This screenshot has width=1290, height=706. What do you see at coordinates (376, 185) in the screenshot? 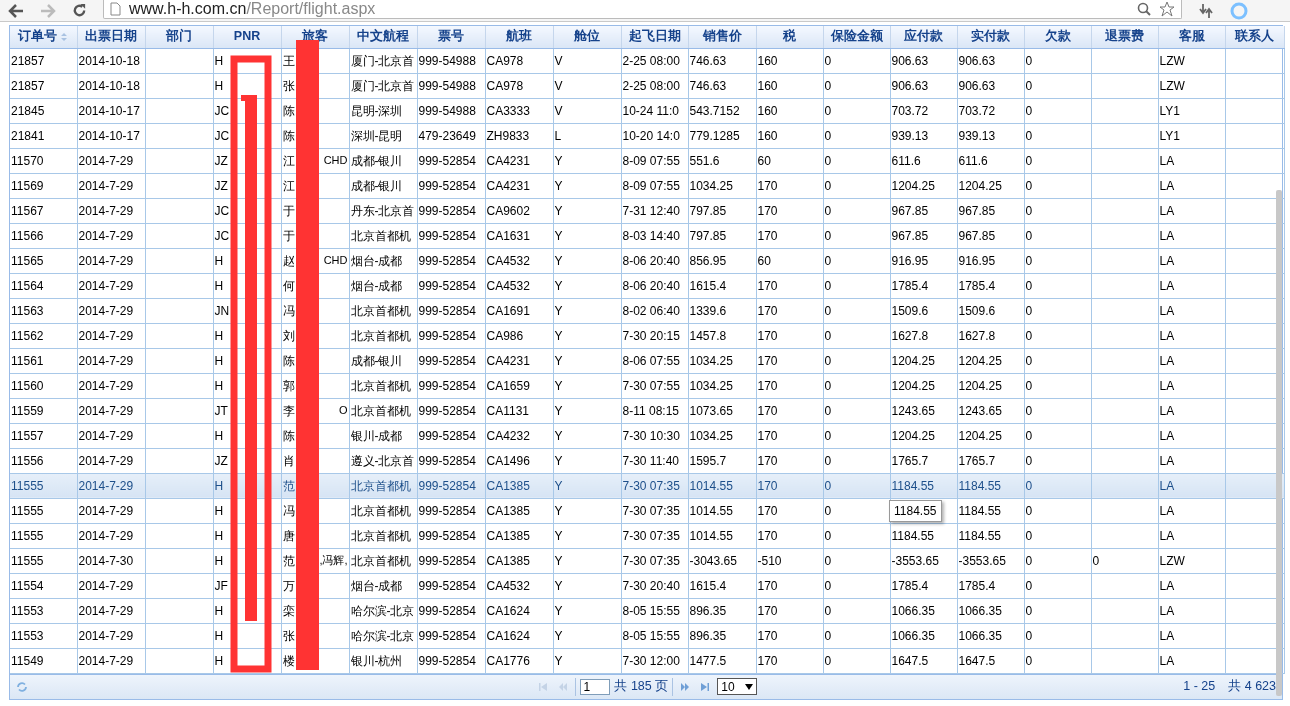
I see `table-cell: 成都-银川` at bounding box center [376, 185].